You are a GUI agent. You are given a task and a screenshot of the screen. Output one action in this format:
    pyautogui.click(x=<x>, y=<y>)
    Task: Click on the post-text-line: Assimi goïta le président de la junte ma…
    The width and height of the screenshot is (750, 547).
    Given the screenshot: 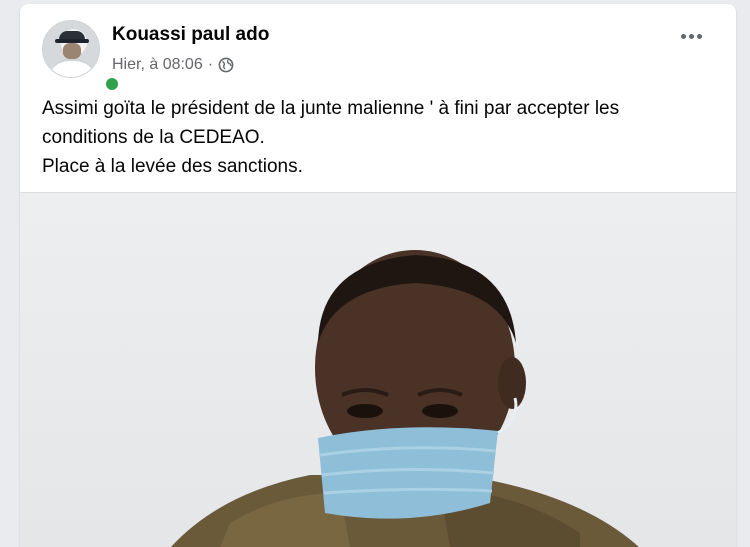 What is the action you would take?
    pyautogui.click(x=331, y=108)
    